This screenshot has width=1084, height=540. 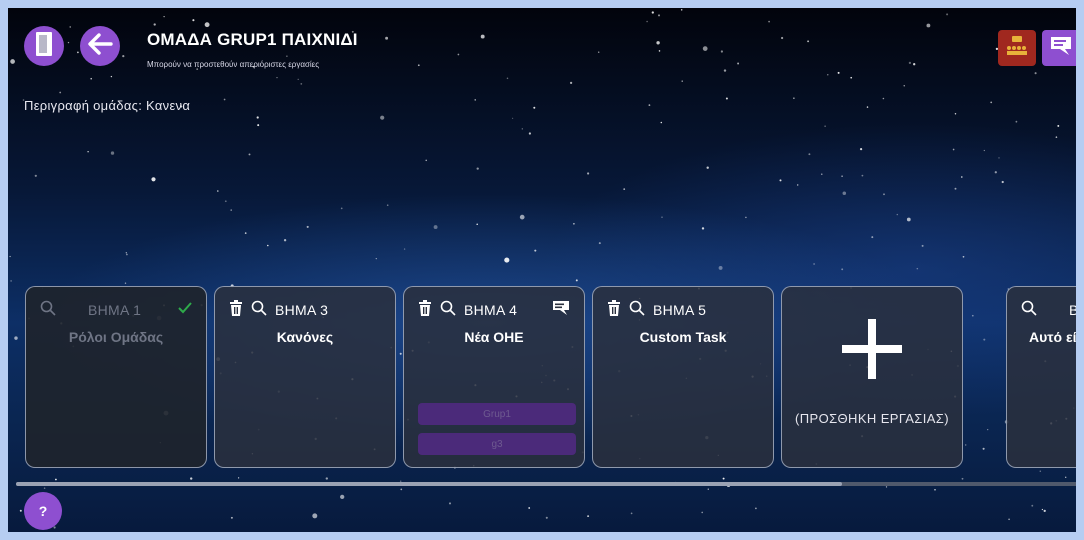 I want to click on theater-icon, so click(x=1017, y=48).